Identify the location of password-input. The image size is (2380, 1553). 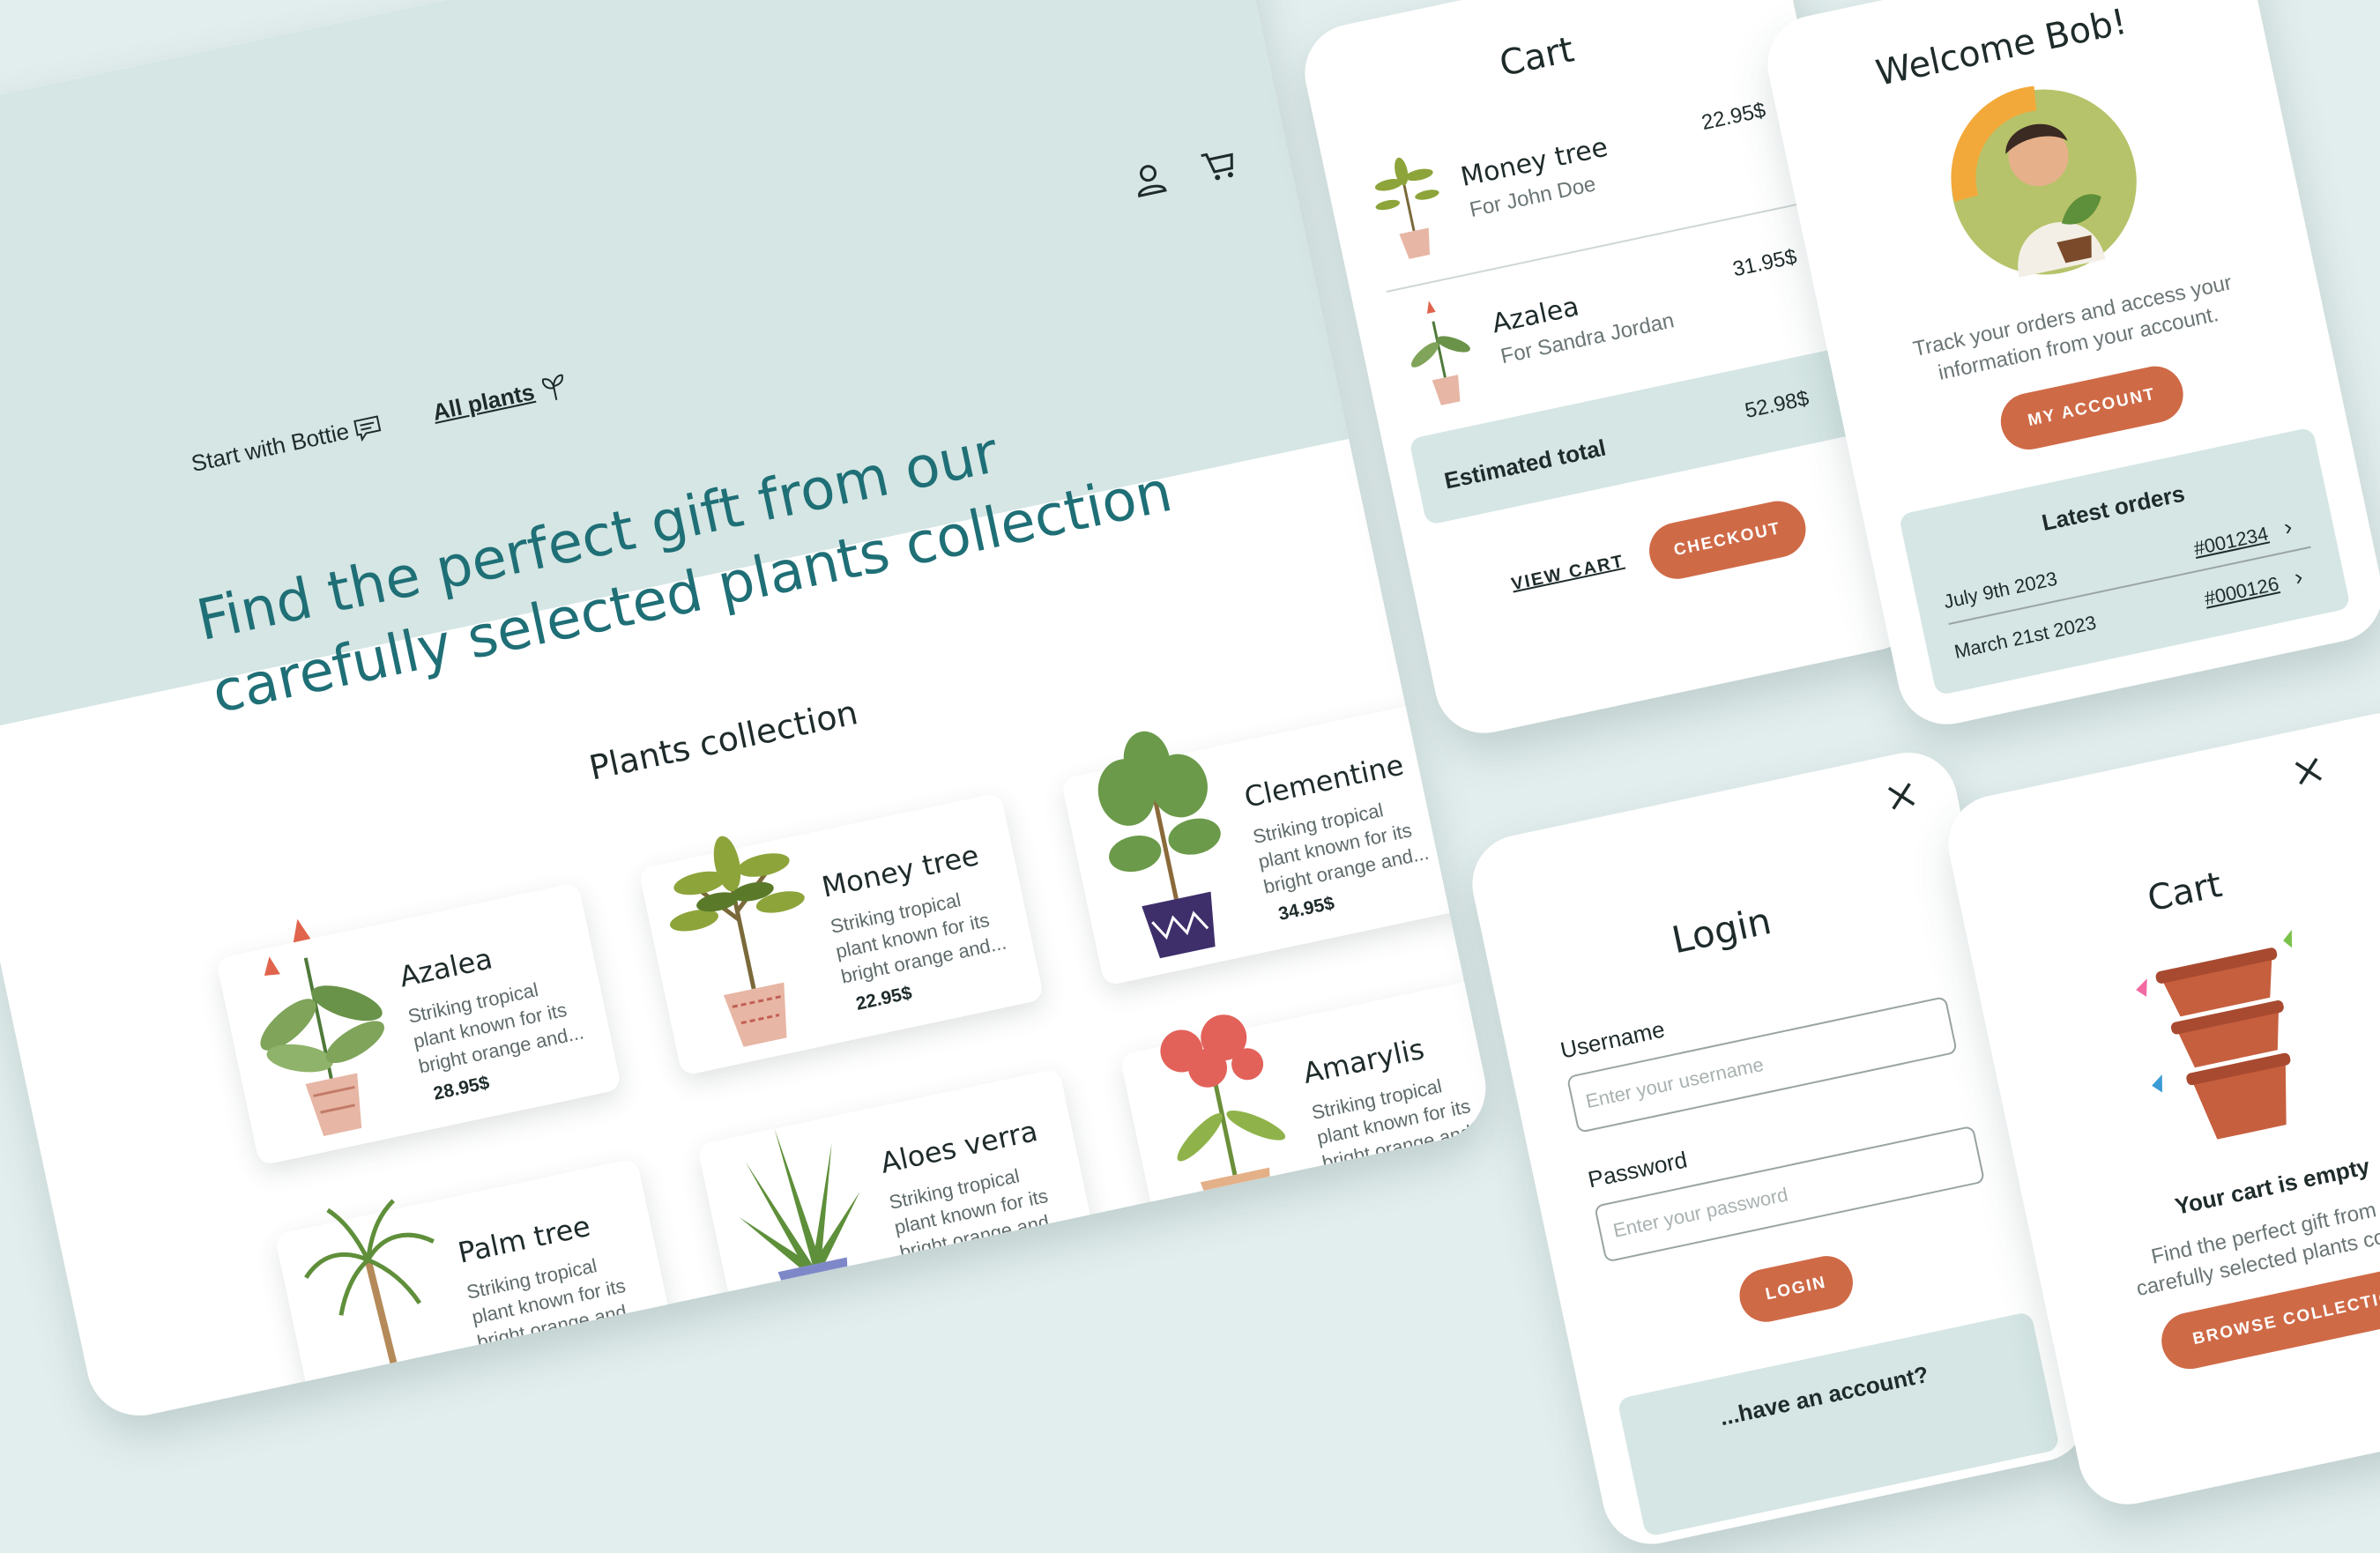
(1790, 1194).